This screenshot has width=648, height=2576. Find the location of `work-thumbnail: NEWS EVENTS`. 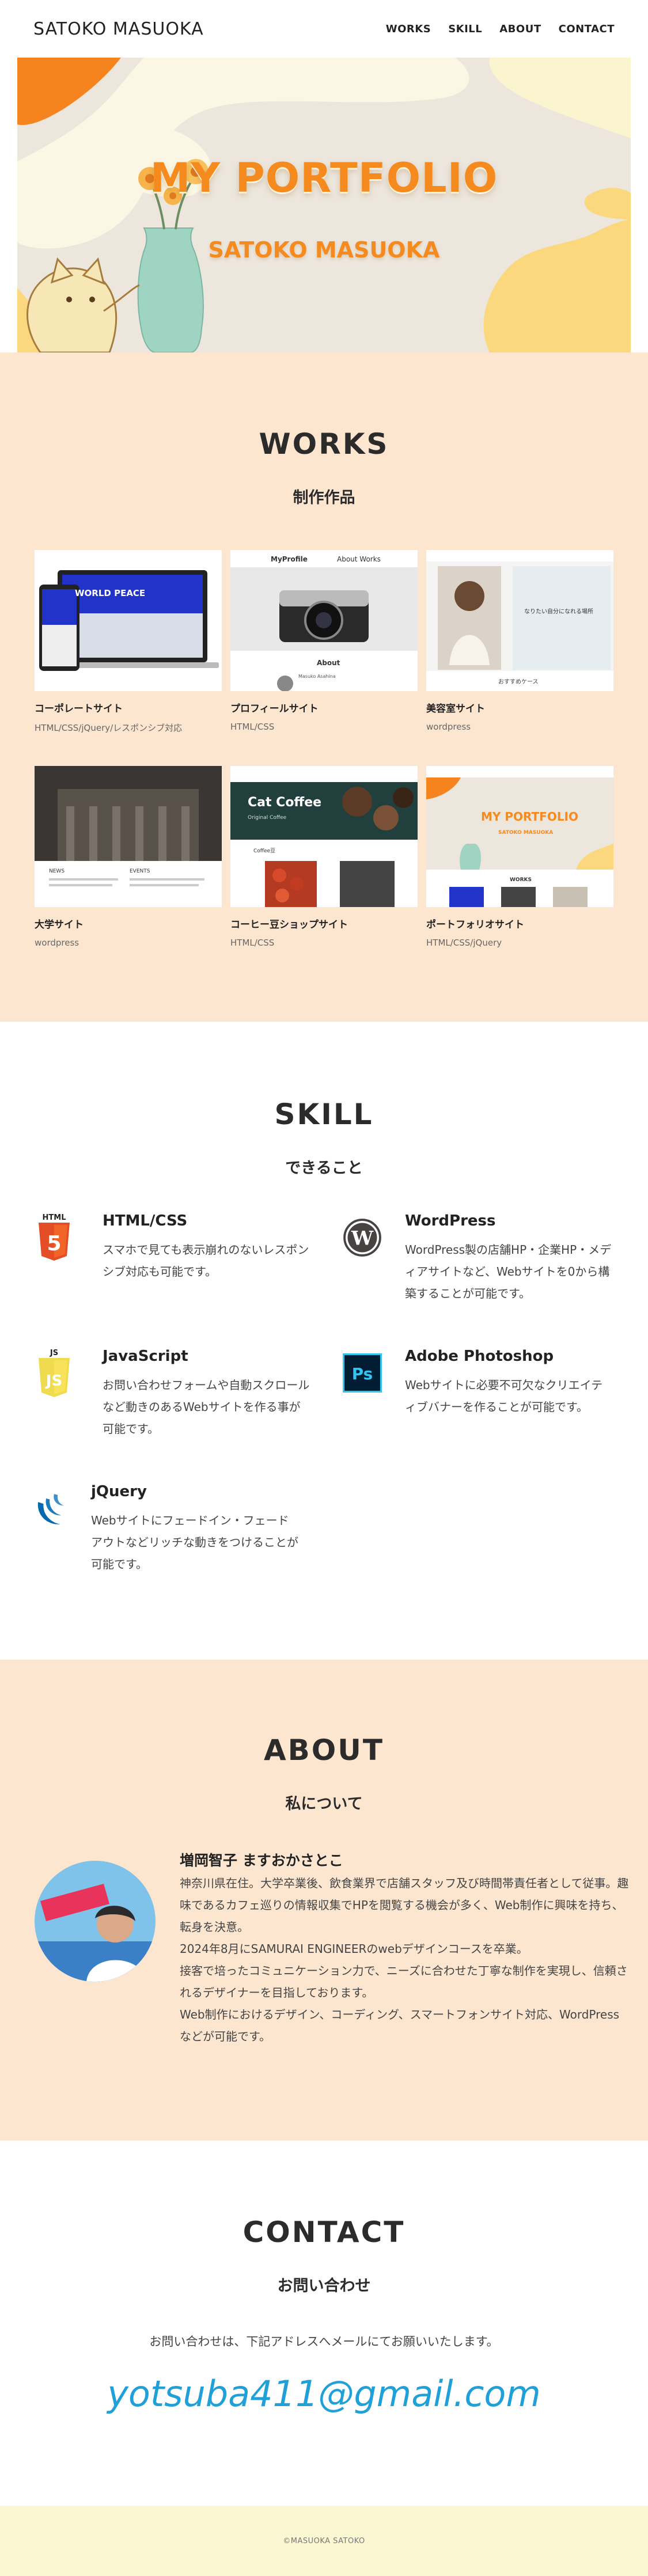

work-thumbnail: NEWS EVENTS is located at coordinates (128, 836).